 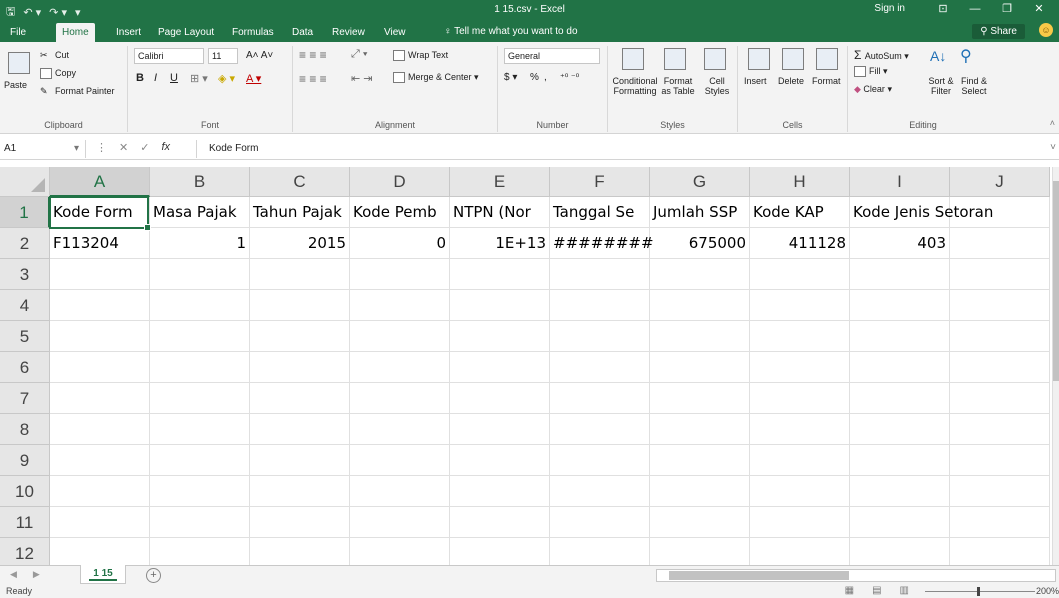 What do you see at coordinates (400, 367) in the screenshot?
I see `cell-d6` at bounding box center [400, 367].